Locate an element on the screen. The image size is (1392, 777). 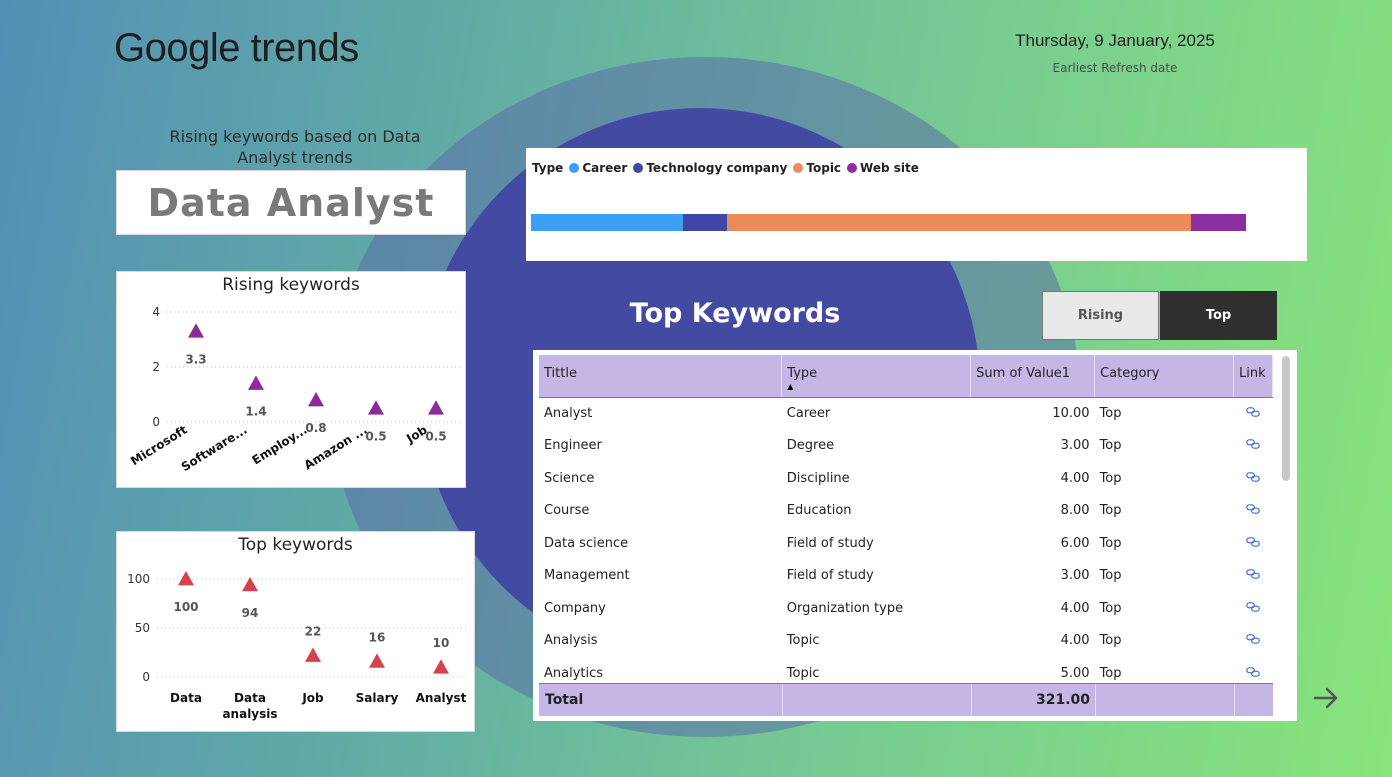
column-header-title: Tittle is located at coordinates (661, 376).